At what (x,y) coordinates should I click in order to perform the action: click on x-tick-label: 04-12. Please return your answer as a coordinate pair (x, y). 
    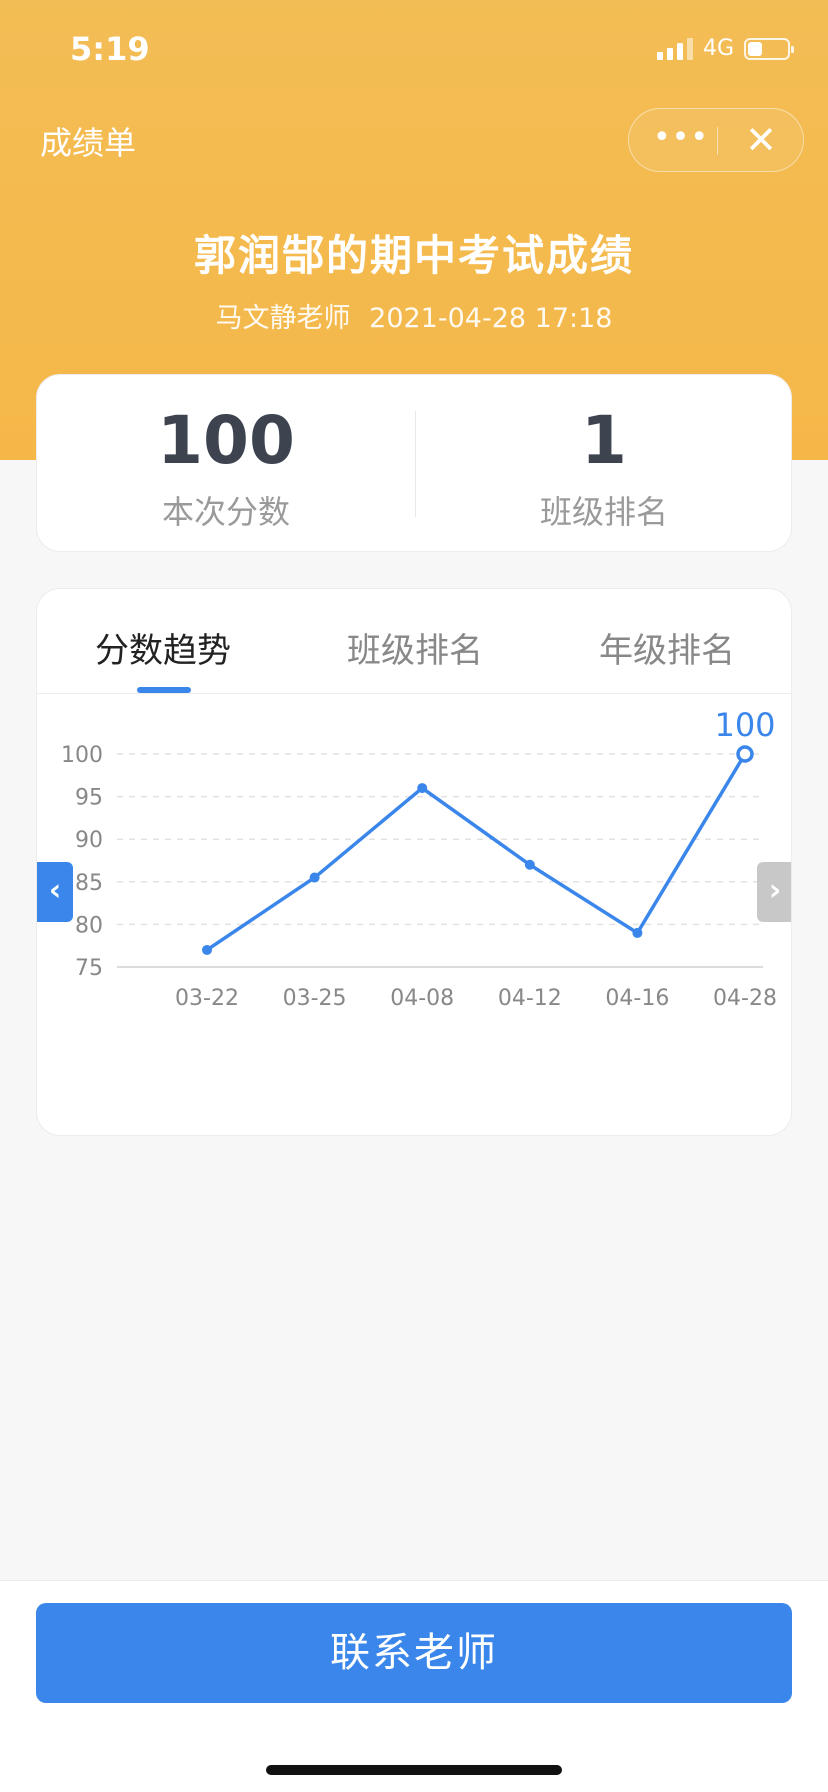
    Looking at the image, I should click on (530, 998).